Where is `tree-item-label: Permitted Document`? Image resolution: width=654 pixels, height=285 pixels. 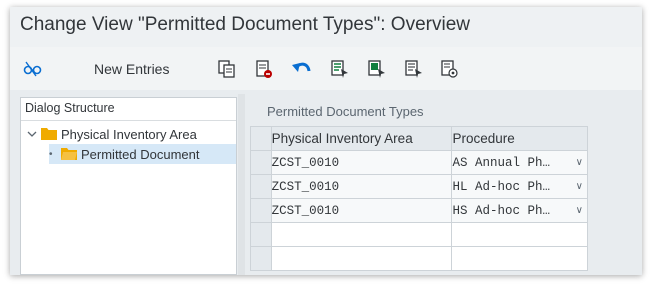 tree-item-label: Permitted Document is located at coordinates (140, 154).